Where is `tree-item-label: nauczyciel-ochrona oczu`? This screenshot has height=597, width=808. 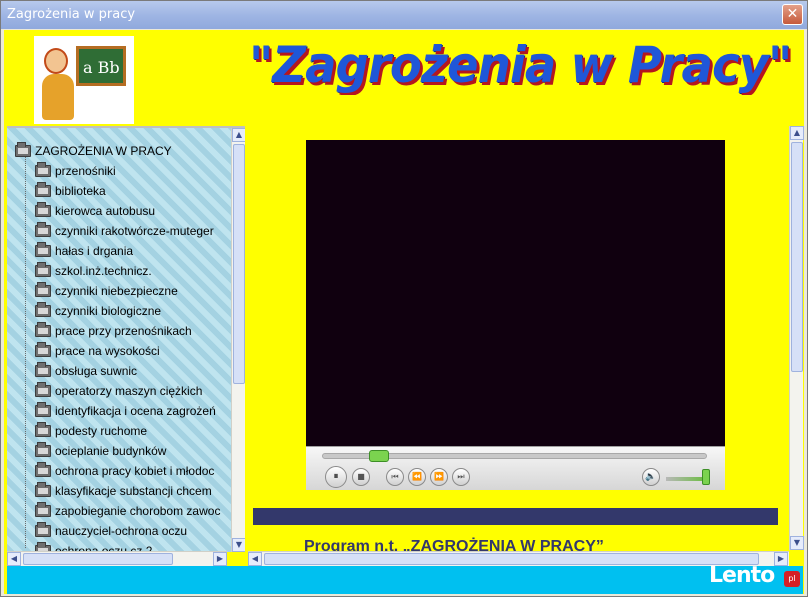
tree-item-label: nauczyciel-ochrona oczu is located at coordinates (121, 531).